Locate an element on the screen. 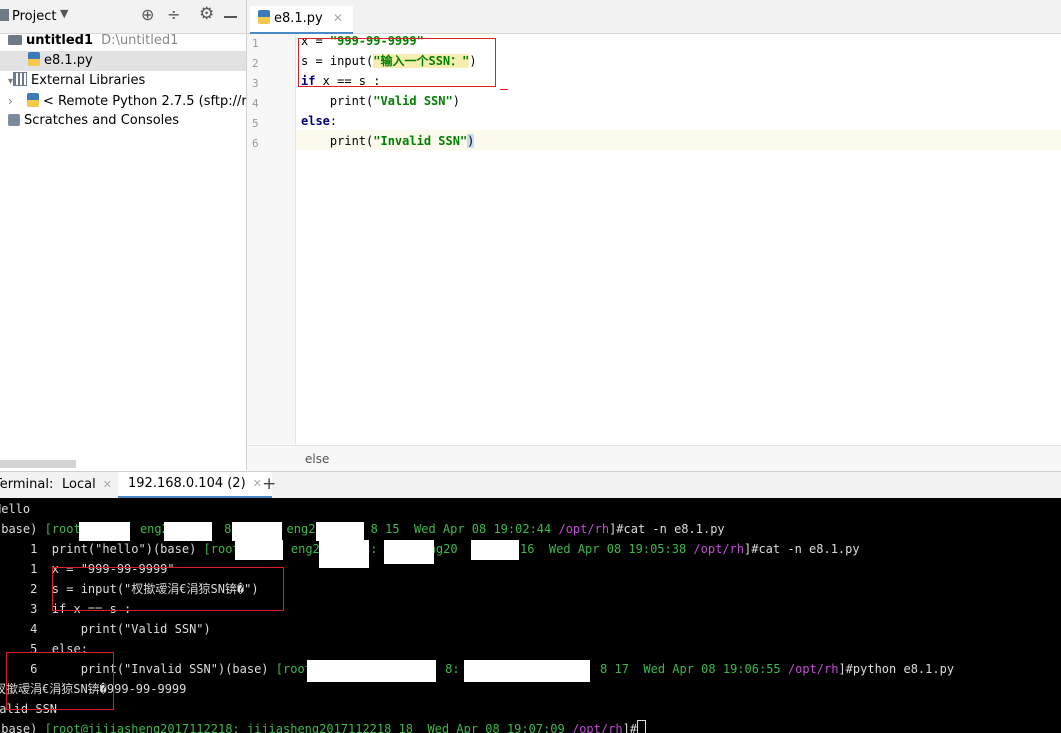 This screenshot has width=1061, height=733. code-line: print("Invalid SSN") is located at coordinates (388, 141).